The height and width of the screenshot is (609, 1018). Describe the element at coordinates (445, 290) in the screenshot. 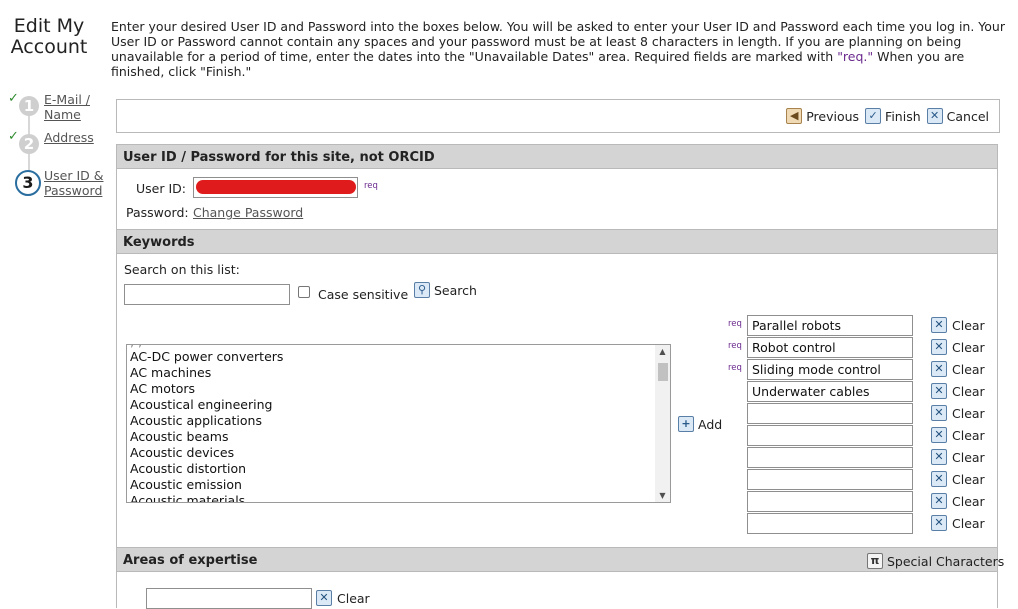

I see `search-button: ⚲ Search` at that location.